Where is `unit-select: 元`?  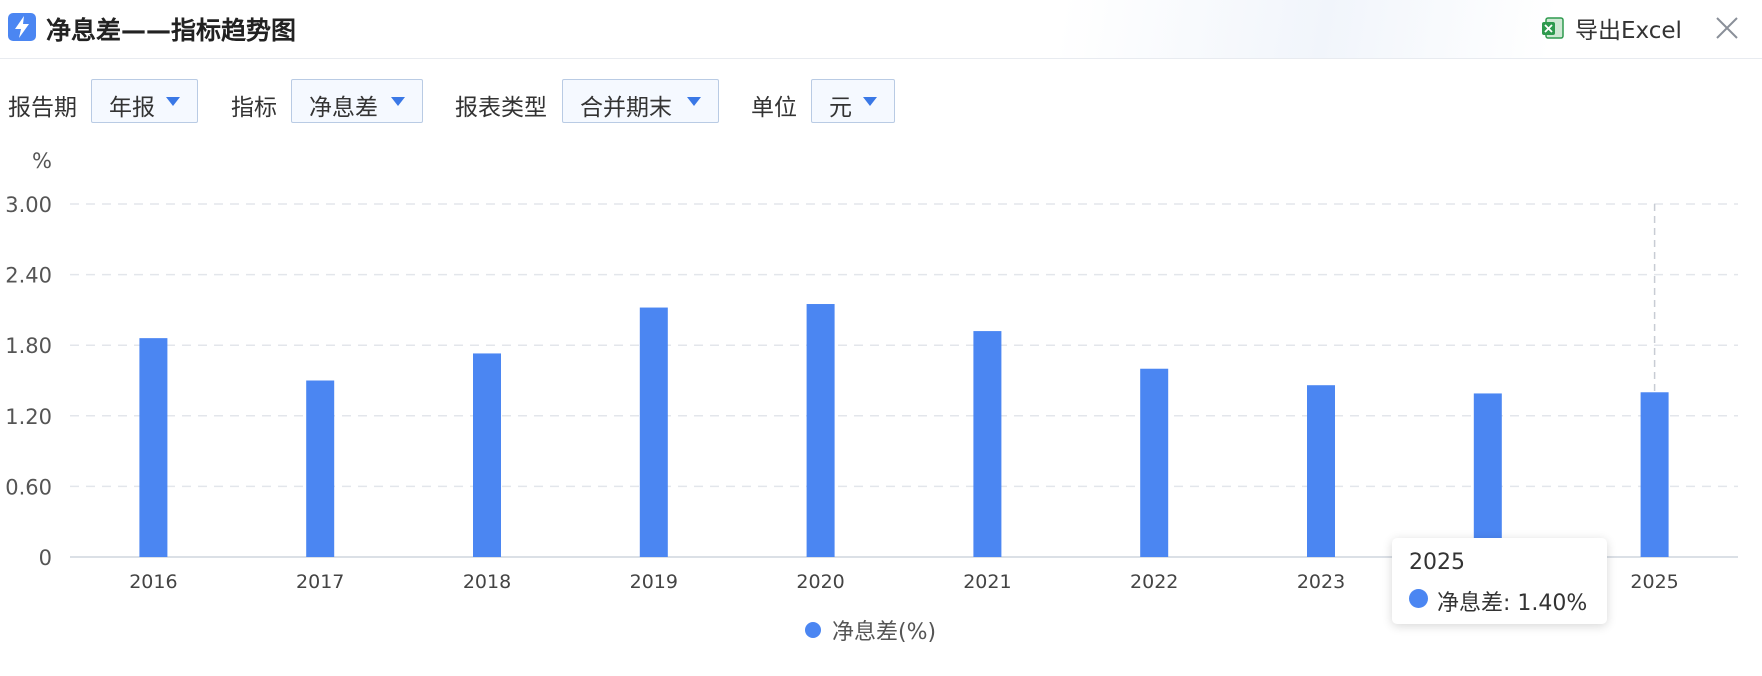 unit-select: 元 is located at coordinates (853, 101).